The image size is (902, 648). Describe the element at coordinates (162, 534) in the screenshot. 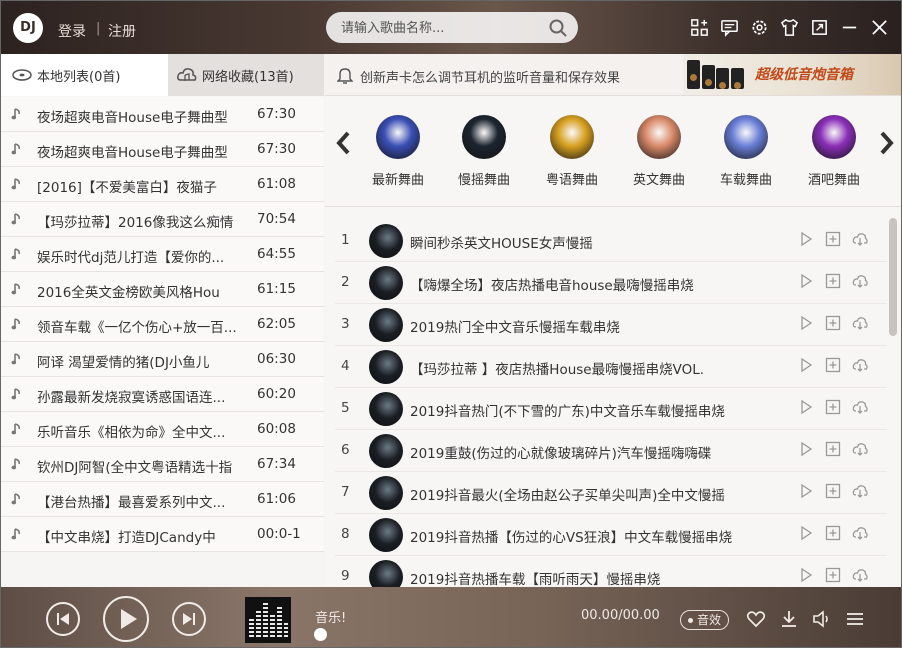

I see `playlist-row: 【中文串烧】打造DJCandy中 00:0-1` at that location.